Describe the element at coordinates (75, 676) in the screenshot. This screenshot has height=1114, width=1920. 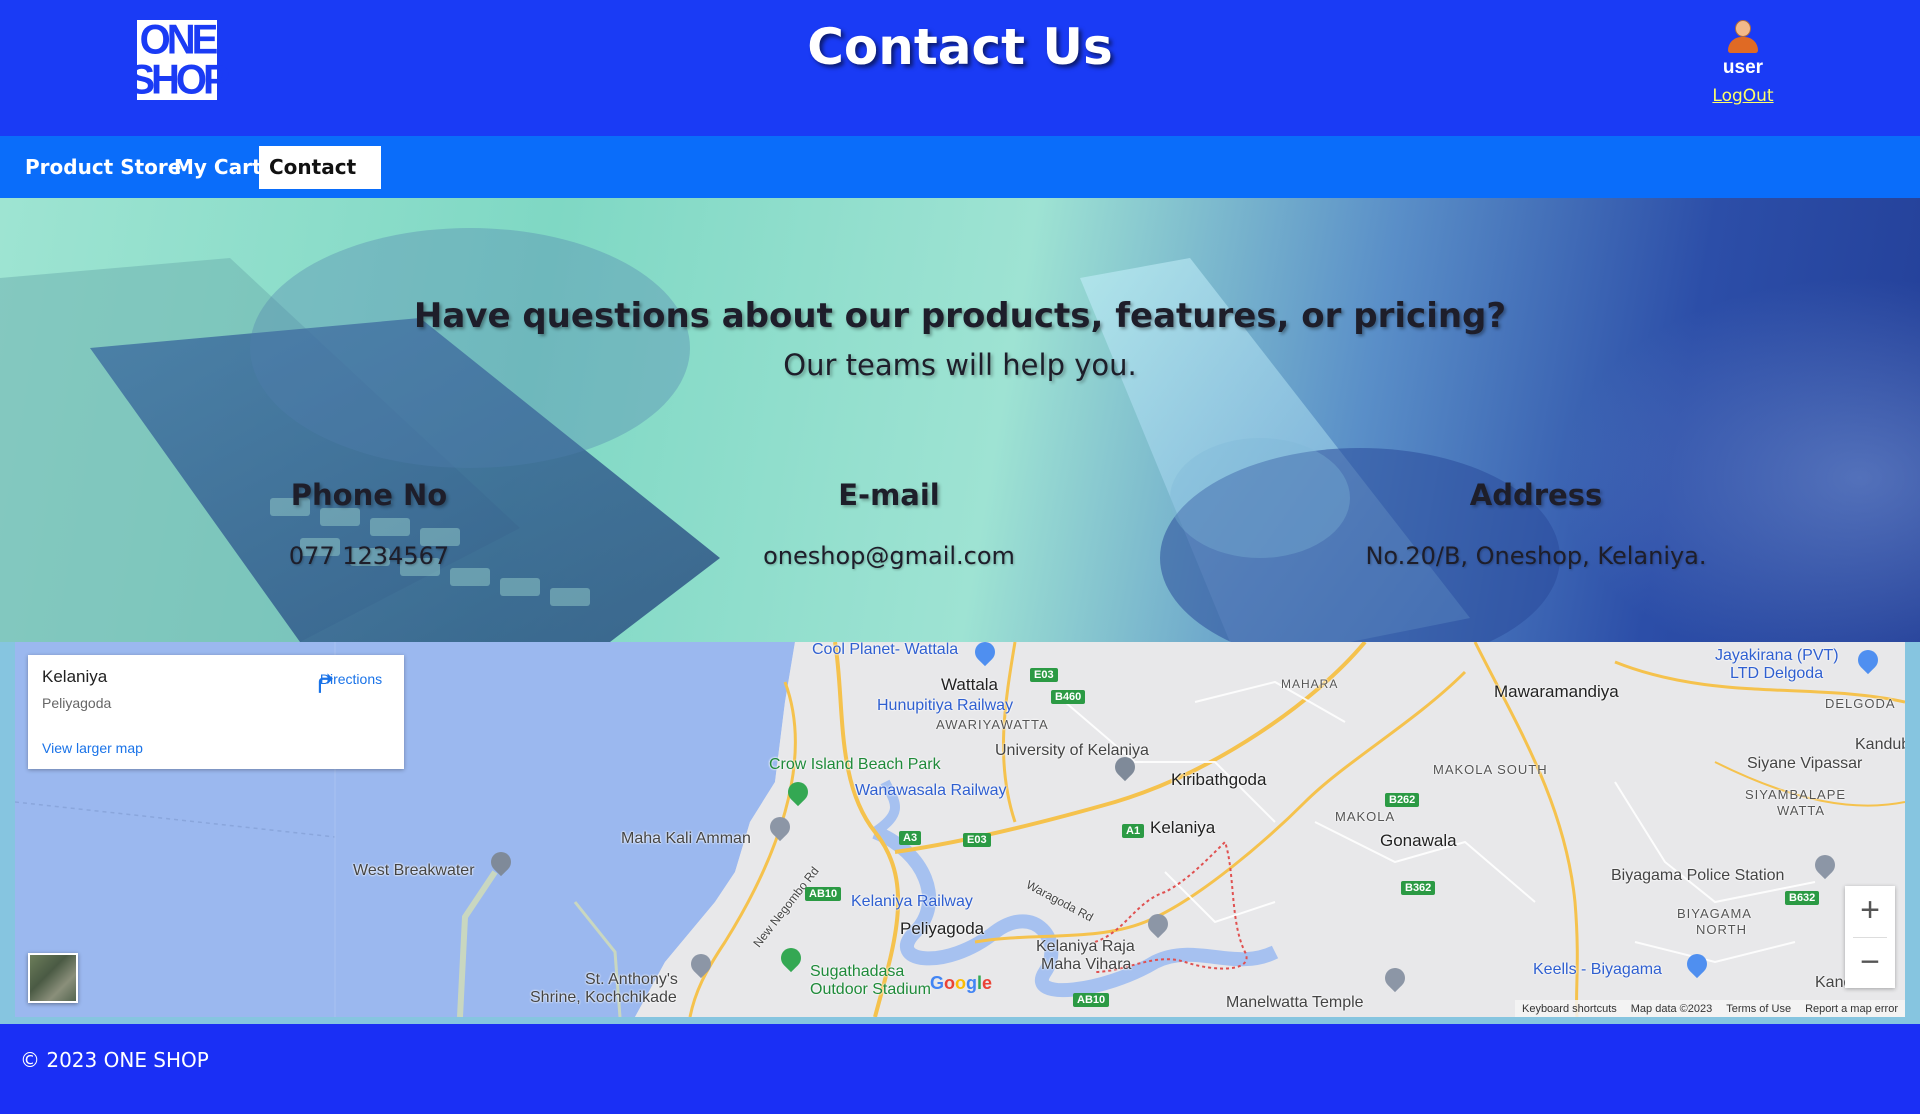
I see `place-name: Kelaniya` at that location.